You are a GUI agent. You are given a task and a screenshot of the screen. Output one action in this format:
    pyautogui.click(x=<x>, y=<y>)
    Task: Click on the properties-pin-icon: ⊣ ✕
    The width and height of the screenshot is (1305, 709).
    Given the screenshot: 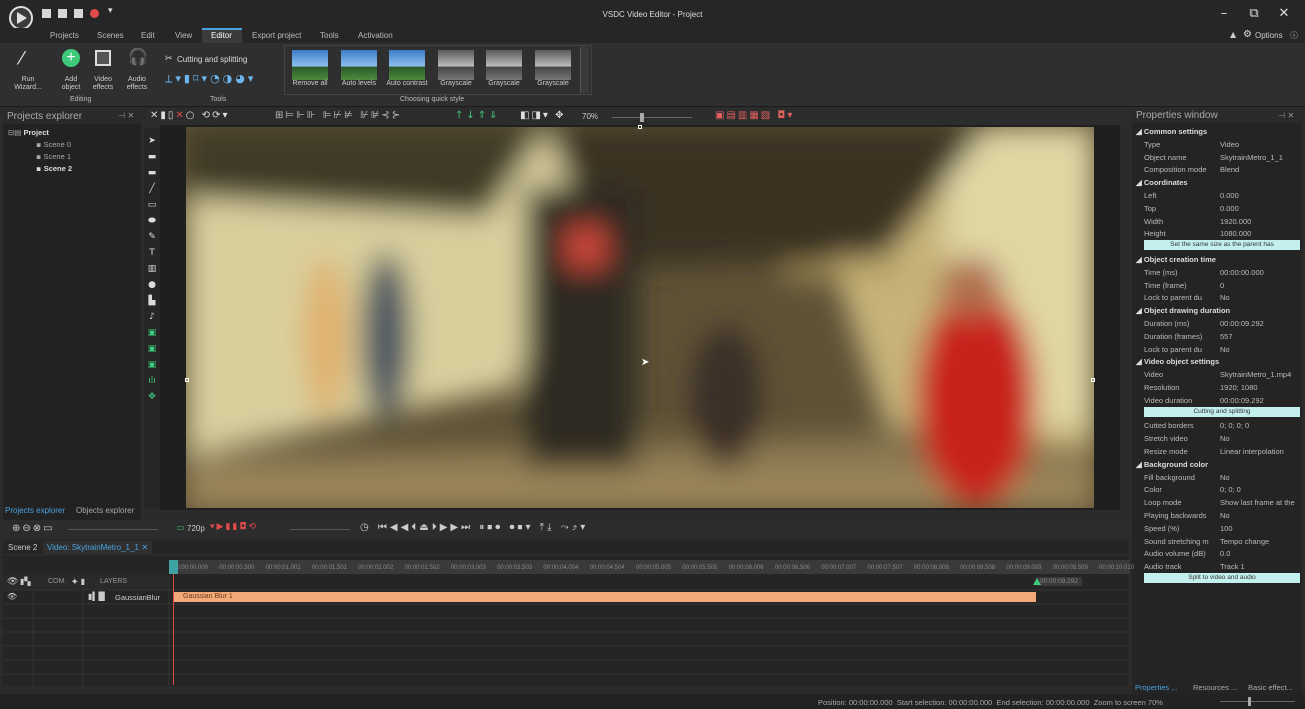 What is the action you would take?
    pyautogui.click(x=1286, y=115)
    